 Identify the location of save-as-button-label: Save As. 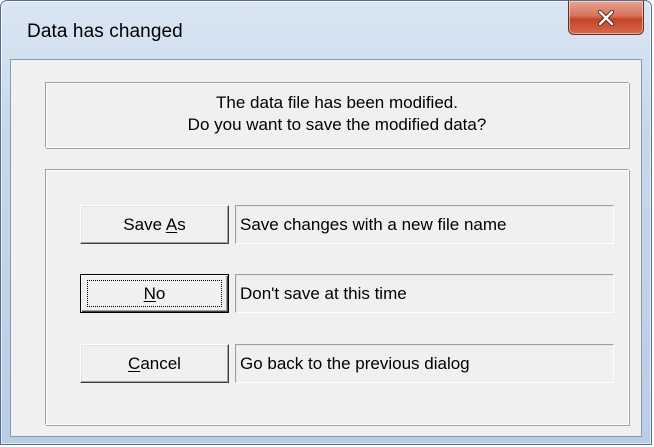
(154, 224).